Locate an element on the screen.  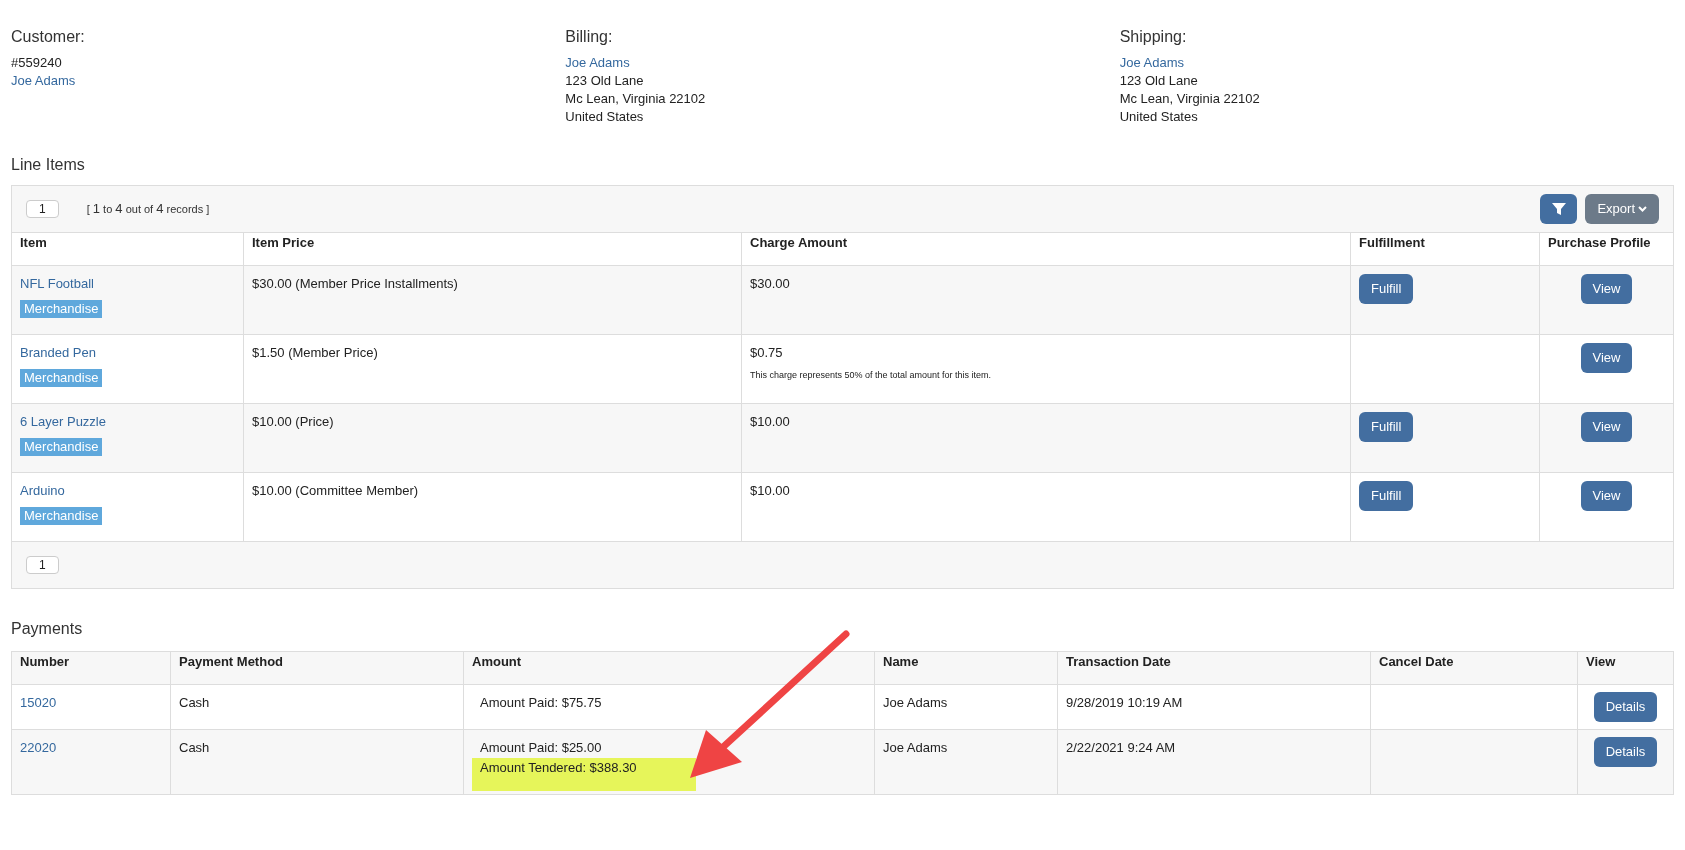
column-header: Payment Method is located at coordinates (317, 668).